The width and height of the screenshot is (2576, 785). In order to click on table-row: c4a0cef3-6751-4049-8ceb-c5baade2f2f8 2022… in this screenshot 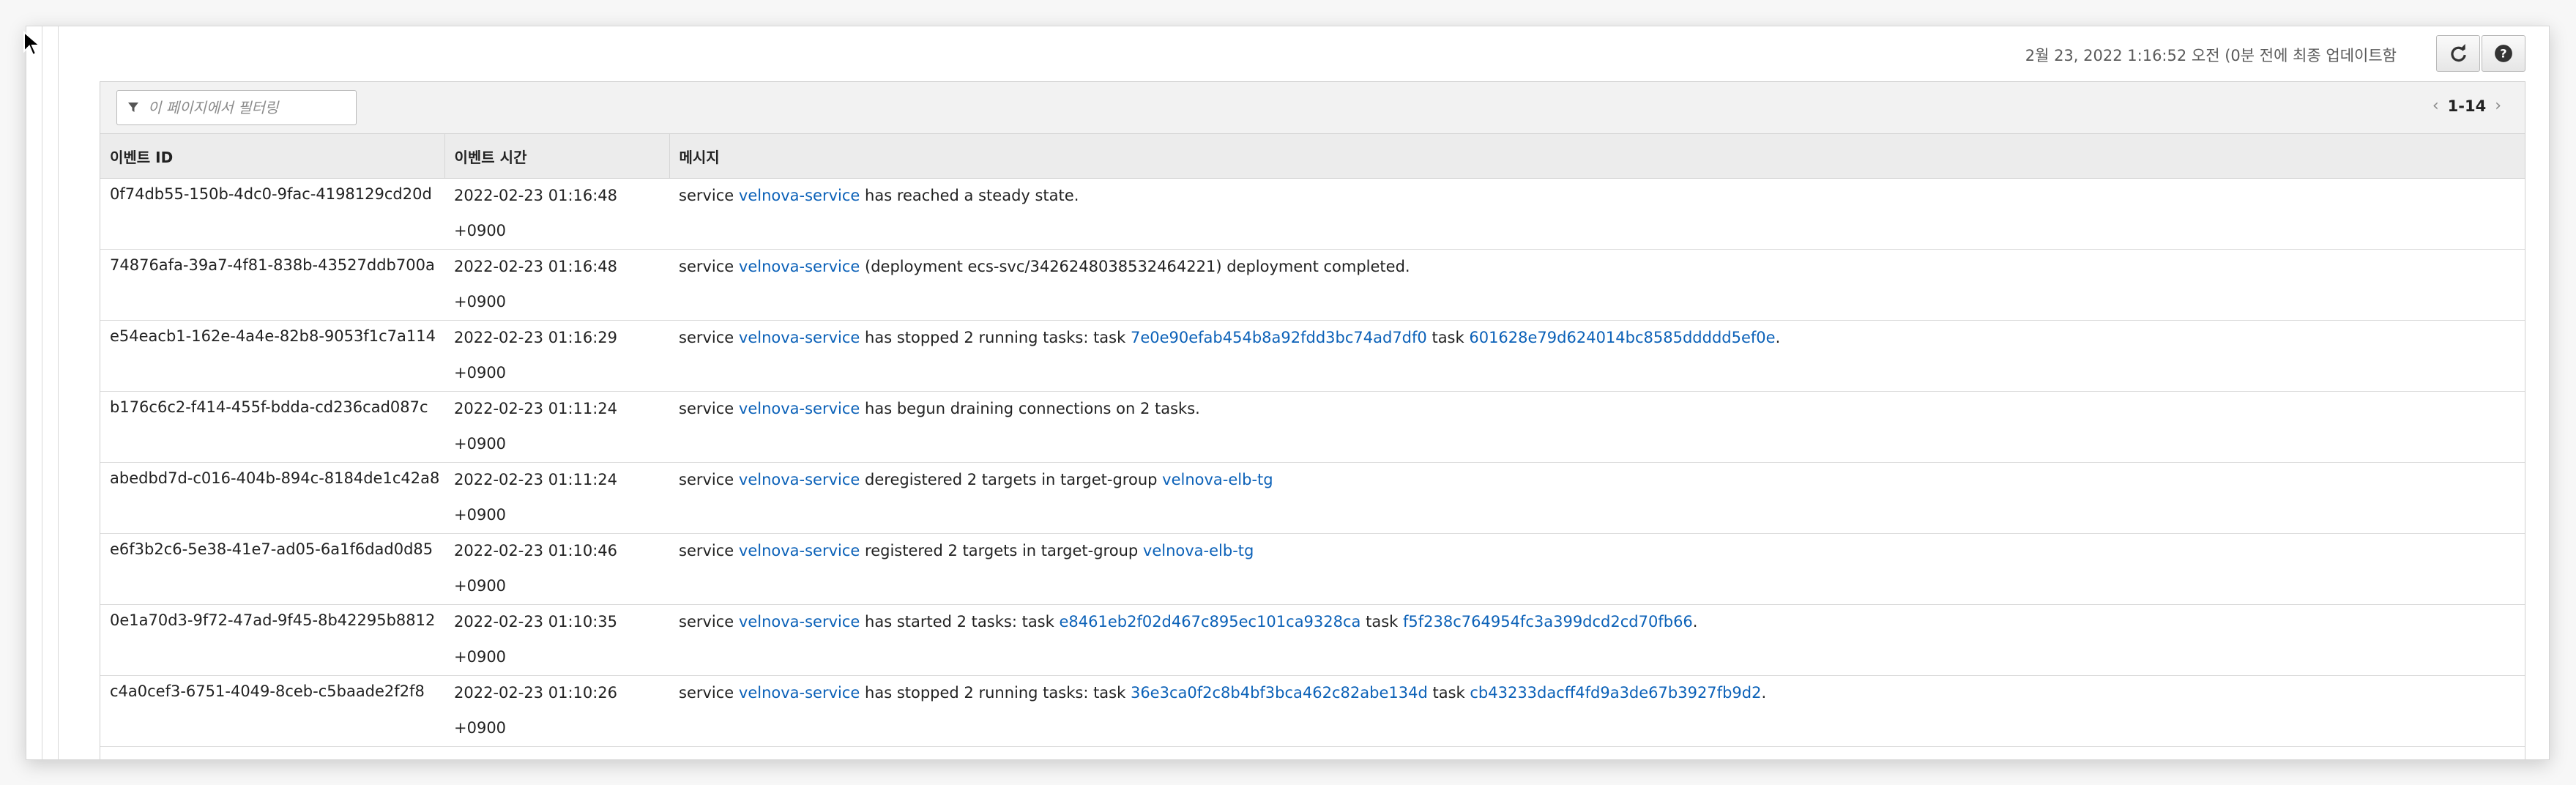, I will do `click(1312, 711)`.